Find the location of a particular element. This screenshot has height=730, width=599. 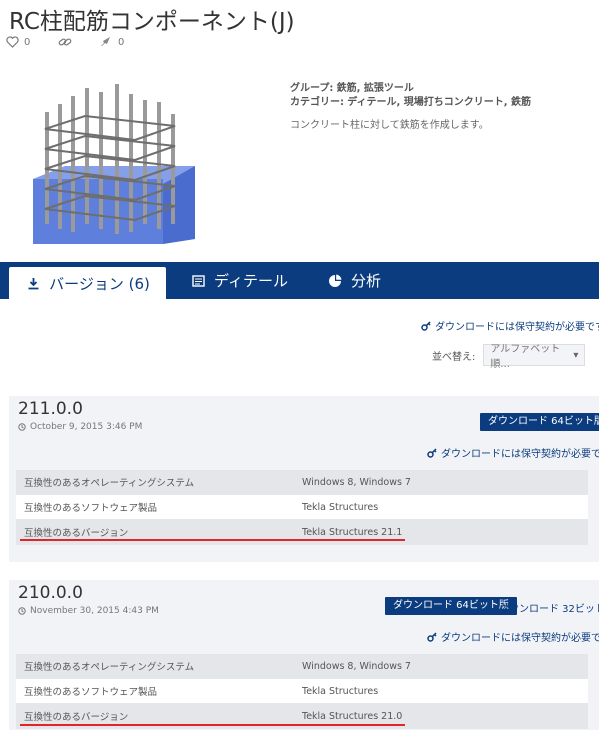

version-number: 210.0.0 is located at coordinates (50, 593).